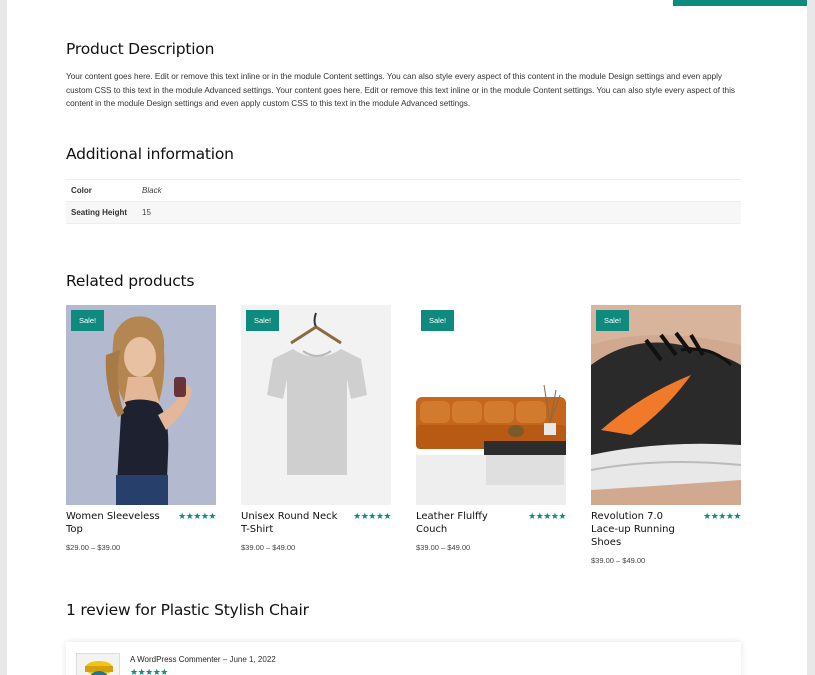 This screenshot has height=675, width=815. Describe the element at coordinates (187, 610) in the screenshot. I see `reviews-heading: 1 review for Plastic Stylish Chair` at that location.